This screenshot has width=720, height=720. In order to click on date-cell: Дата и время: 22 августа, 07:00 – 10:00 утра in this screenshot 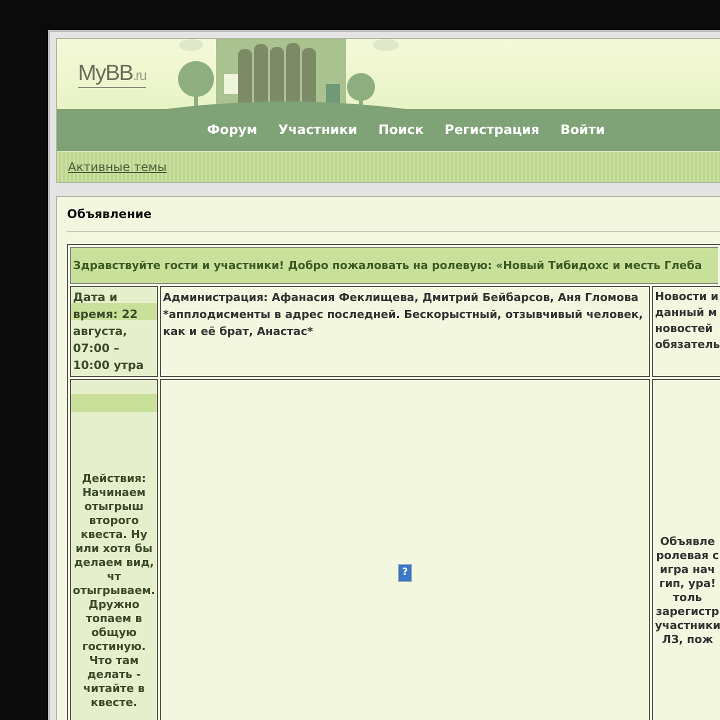, I will do `click(114, 331)`.